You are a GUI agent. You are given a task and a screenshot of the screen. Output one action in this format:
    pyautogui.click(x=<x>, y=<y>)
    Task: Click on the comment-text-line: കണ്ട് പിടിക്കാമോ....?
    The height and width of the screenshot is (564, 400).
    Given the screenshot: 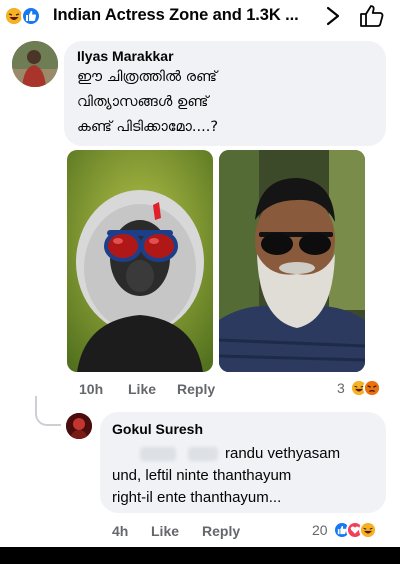 What is the action you would take?
    pyautogui.click(x=148, y=127)
    